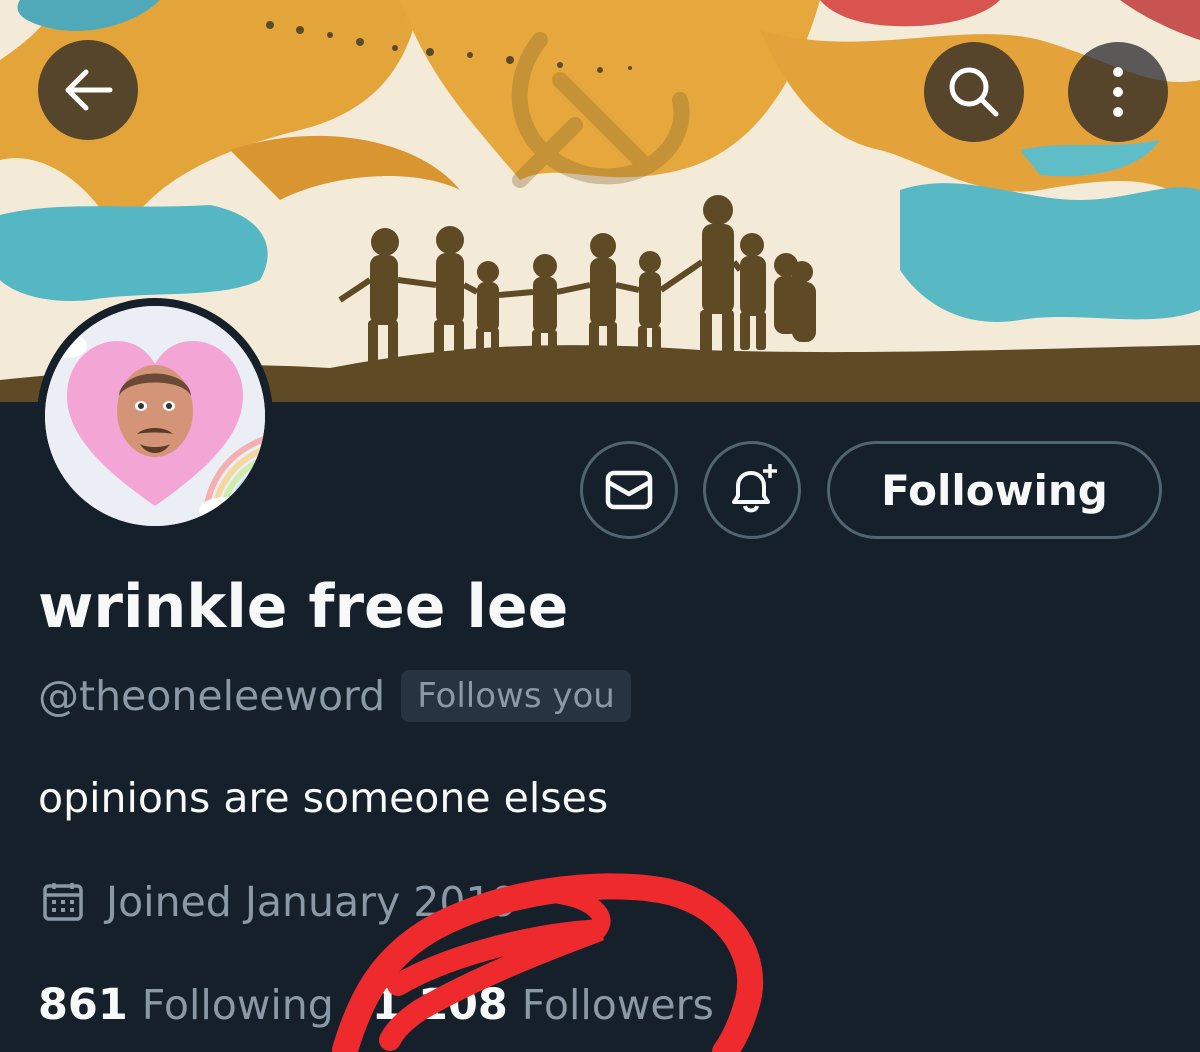 The height and width of the screenshot is (1052, 1200). I want to click on notifications-button, so click(752, 490).